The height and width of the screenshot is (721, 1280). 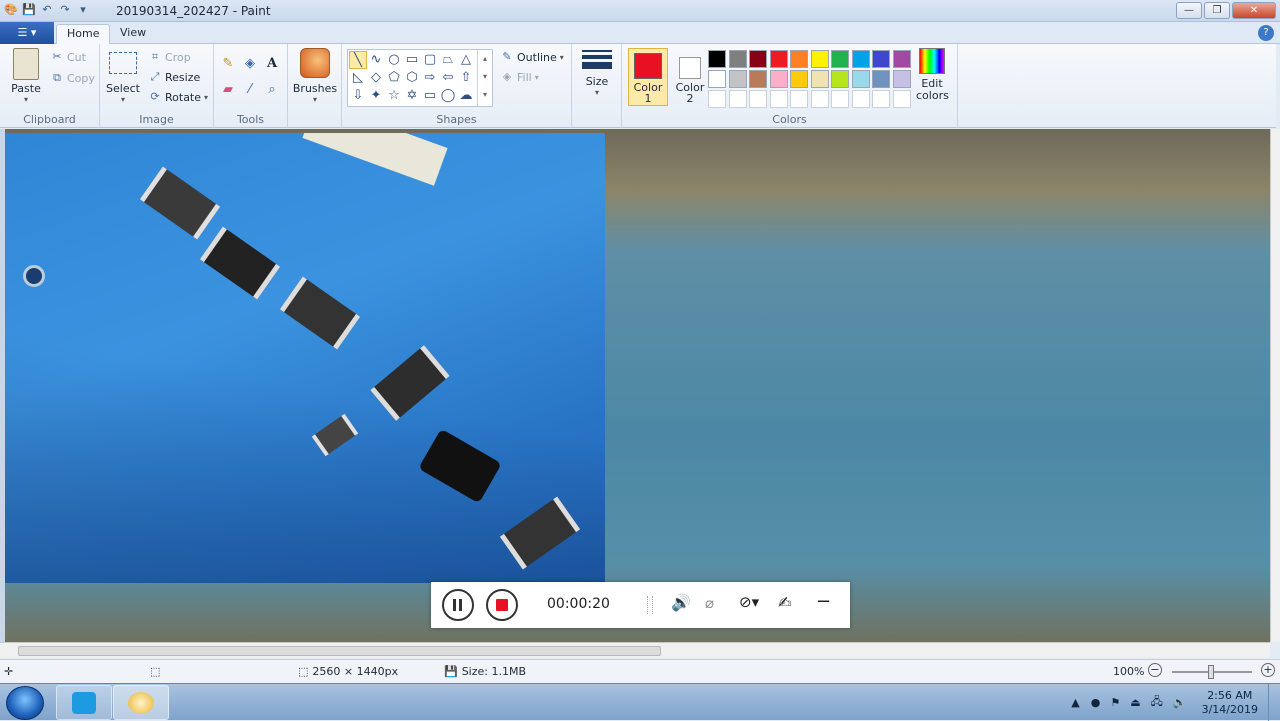 I want to click on right-arrow-shape-icon: ⇨, so click(x=430, y=78).